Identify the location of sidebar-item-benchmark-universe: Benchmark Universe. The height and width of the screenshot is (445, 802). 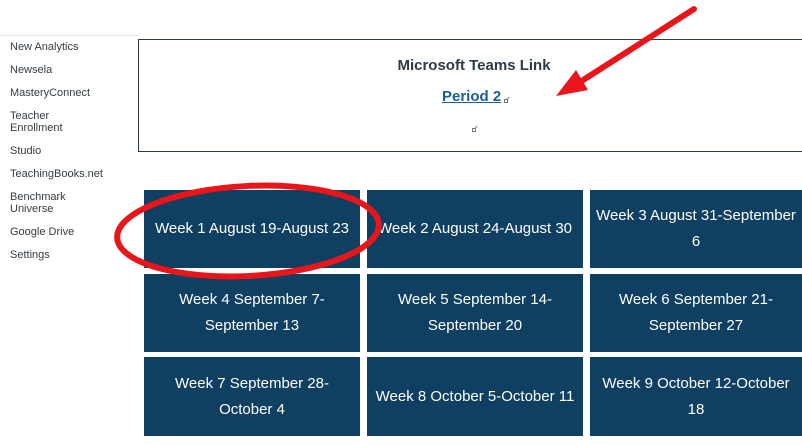
(45, 203).